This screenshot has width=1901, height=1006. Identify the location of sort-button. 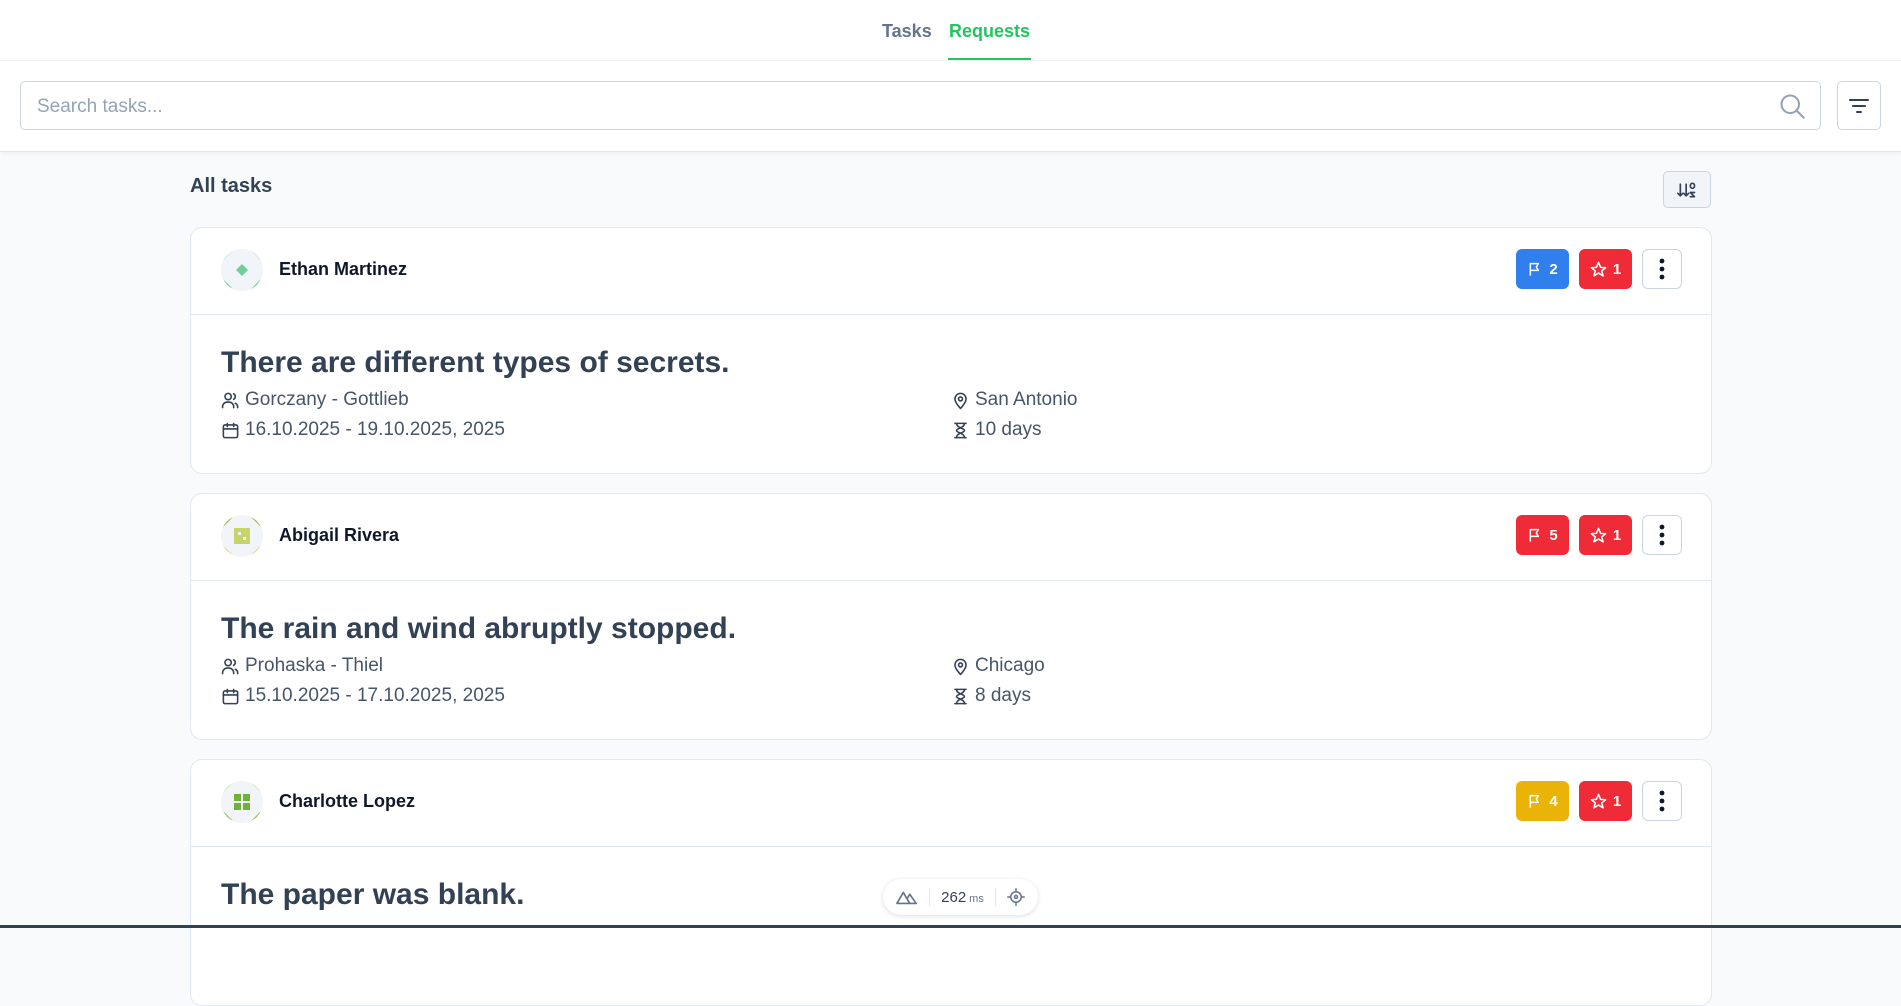
(1687, 189).